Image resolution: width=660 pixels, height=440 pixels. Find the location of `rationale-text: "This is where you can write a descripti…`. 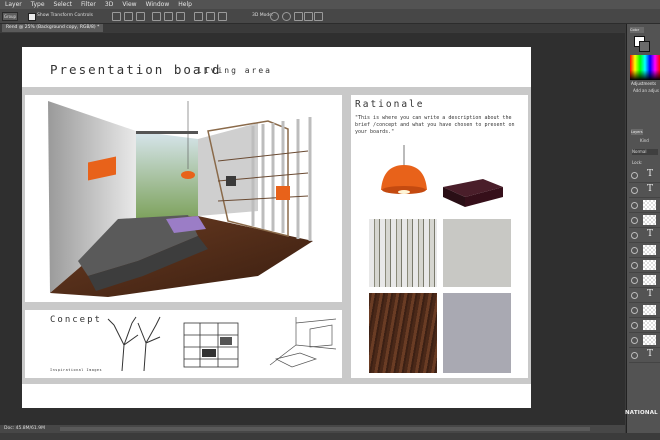

rationale-text: "This is where you can write a descripti… is located at coordinates (435, 125).